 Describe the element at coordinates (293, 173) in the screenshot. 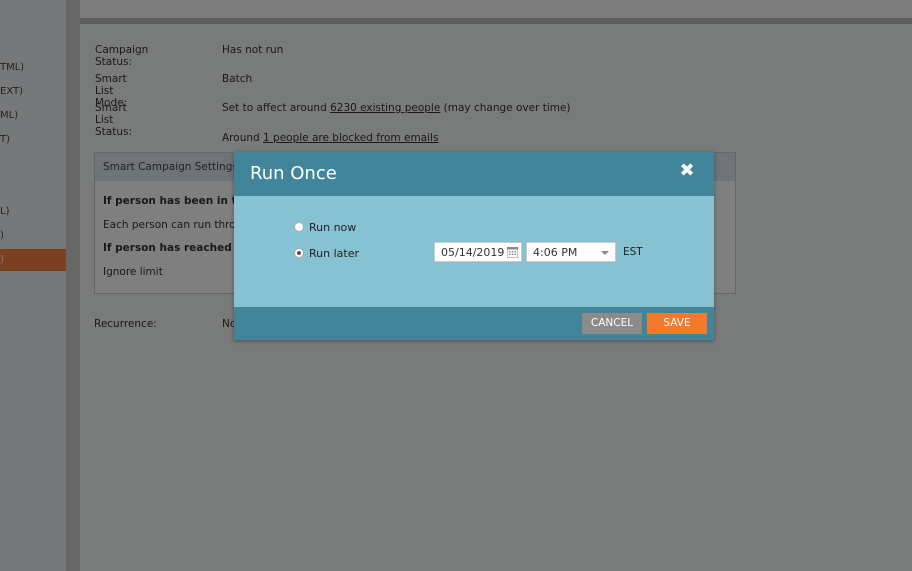

I see `dialog-title: Run Once` at that location.